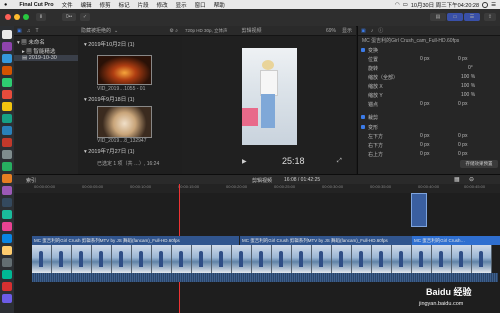 The image size is (500, 313). I want to click on zoom-window-button, so click(26, 17).